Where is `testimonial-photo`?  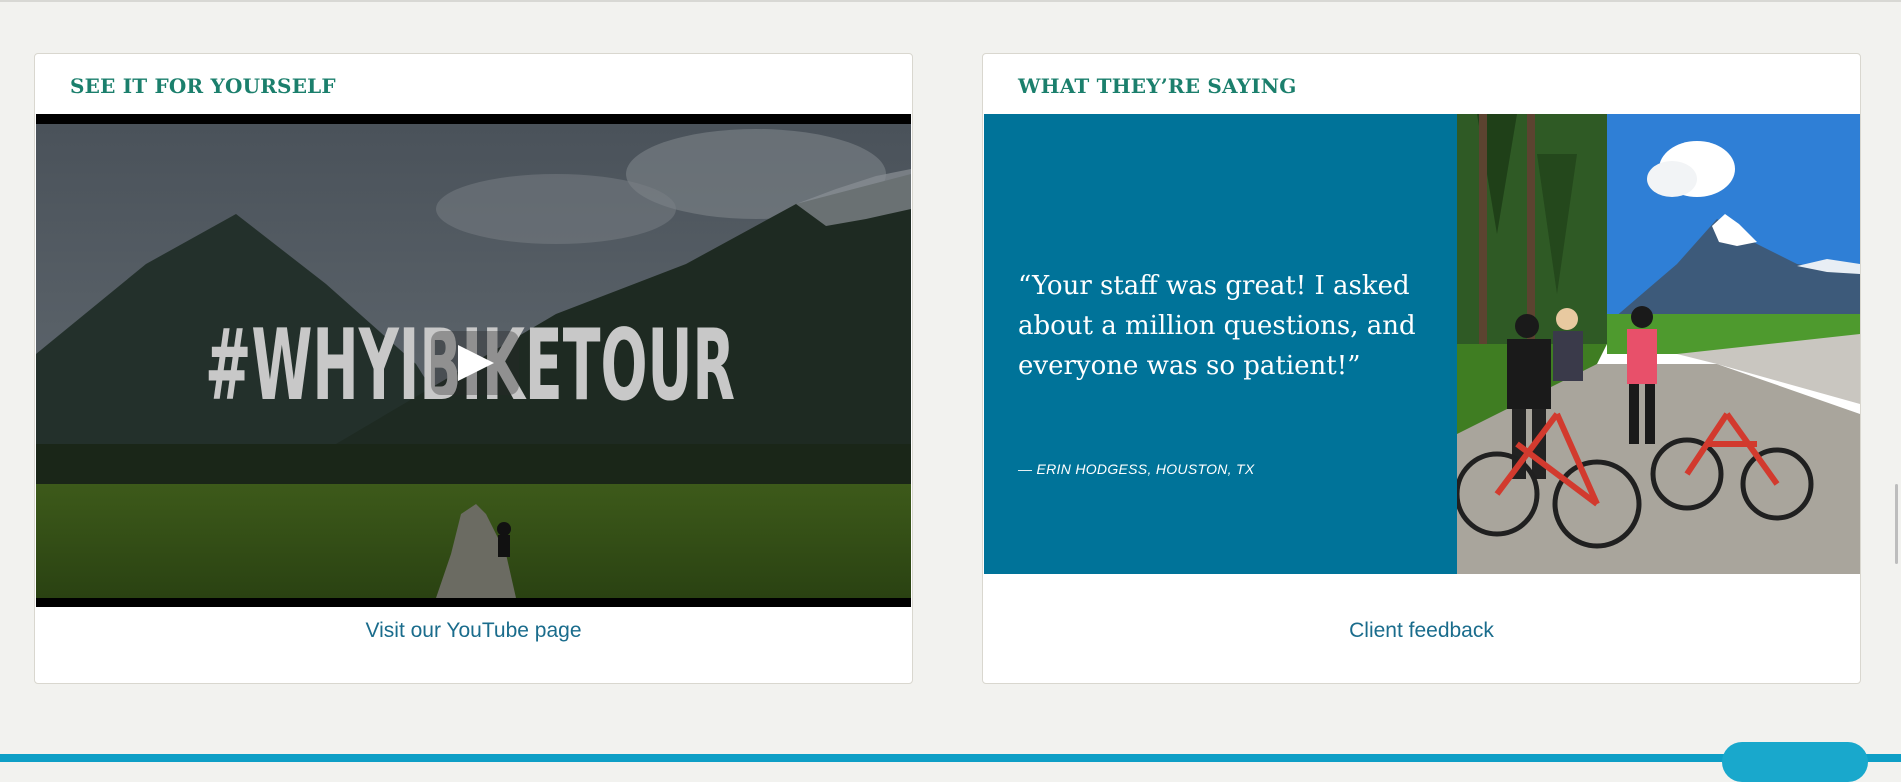
testimonial-photo is located at coordinates (1658, 344).